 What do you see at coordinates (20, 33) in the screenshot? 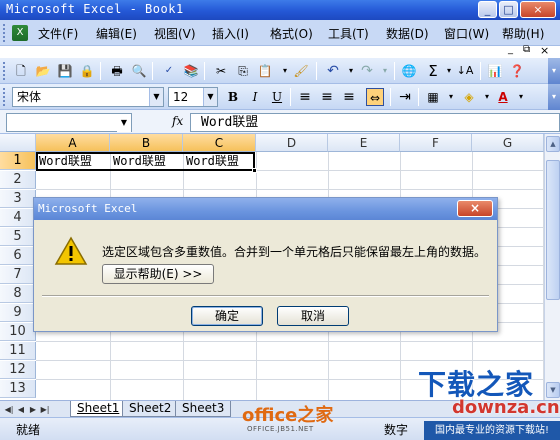
I see `excel-doc-icon: X` at bounding box center [20, 33].